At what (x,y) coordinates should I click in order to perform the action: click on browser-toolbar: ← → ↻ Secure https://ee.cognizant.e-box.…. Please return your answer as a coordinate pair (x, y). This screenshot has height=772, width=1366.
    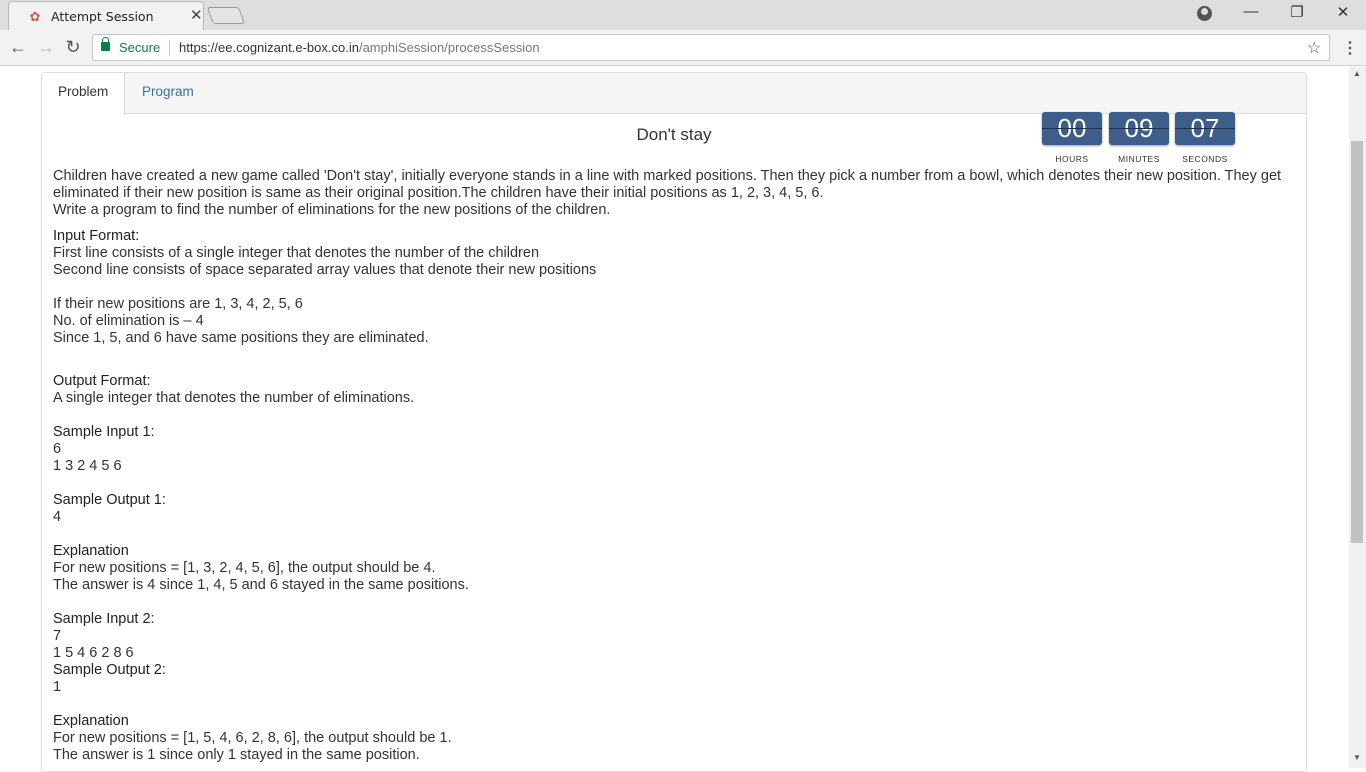
    Looking at the image, I should click on (683, 48).